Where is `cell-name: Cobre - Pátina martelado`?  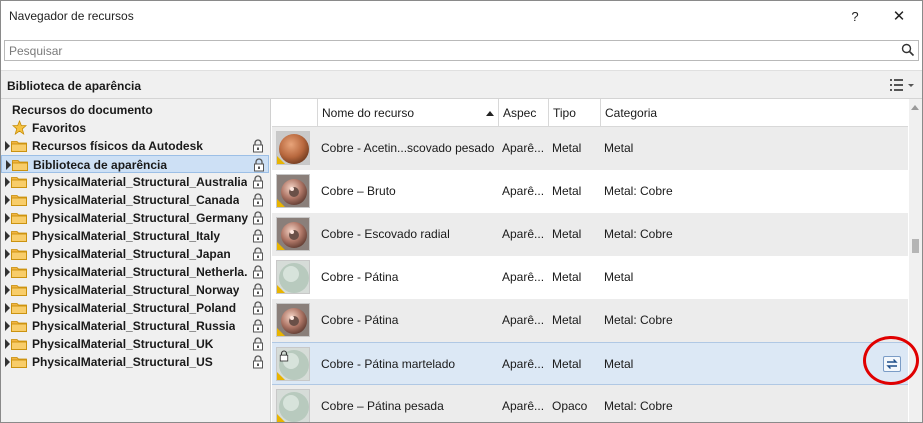
cell-name: Cobre - Pátina martelado is located at coordinates (388, 364).